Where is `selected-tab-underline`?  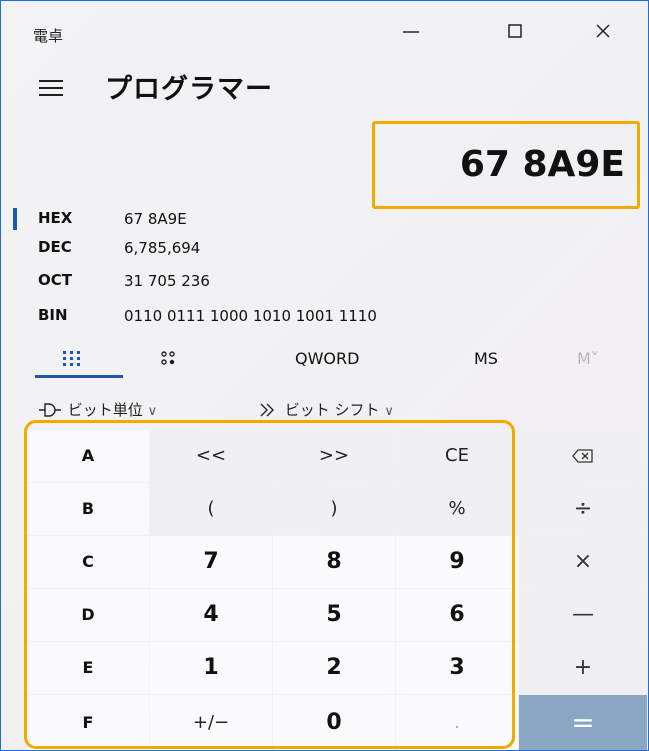
selected-tab-underline is located at coordinates (79, 376).